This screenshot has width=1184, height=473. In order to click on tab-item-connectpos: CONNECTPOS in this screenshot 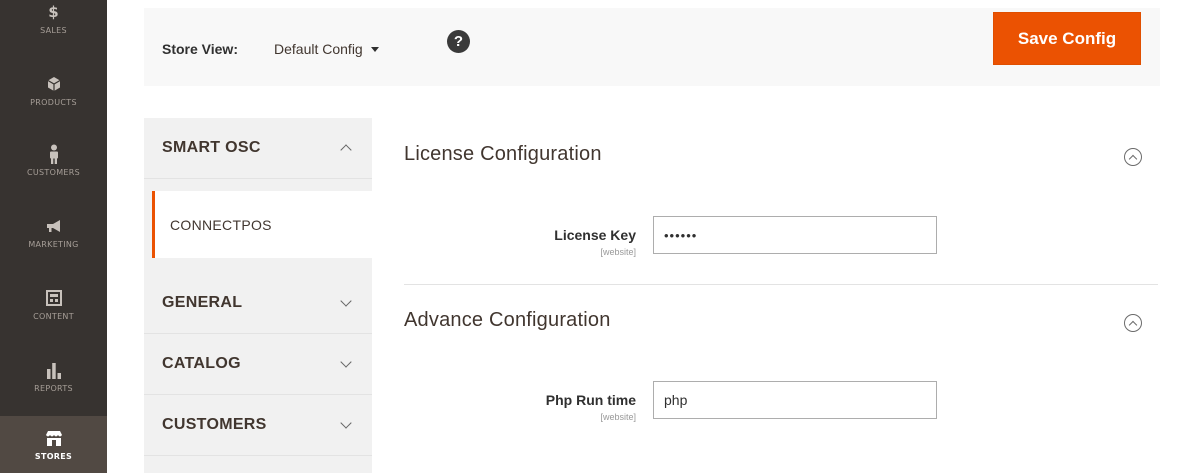, I will do `click(262, 224)`.